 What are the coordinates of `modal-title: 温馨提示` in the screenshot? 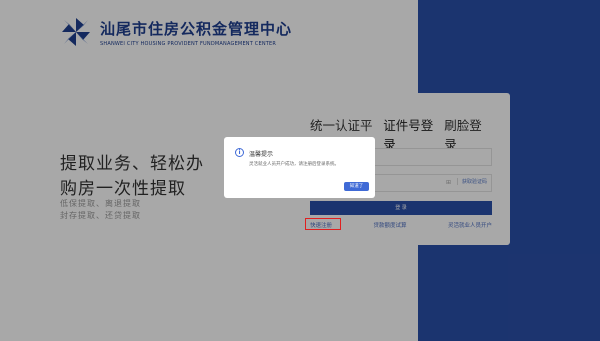 It's located at (261, 154).